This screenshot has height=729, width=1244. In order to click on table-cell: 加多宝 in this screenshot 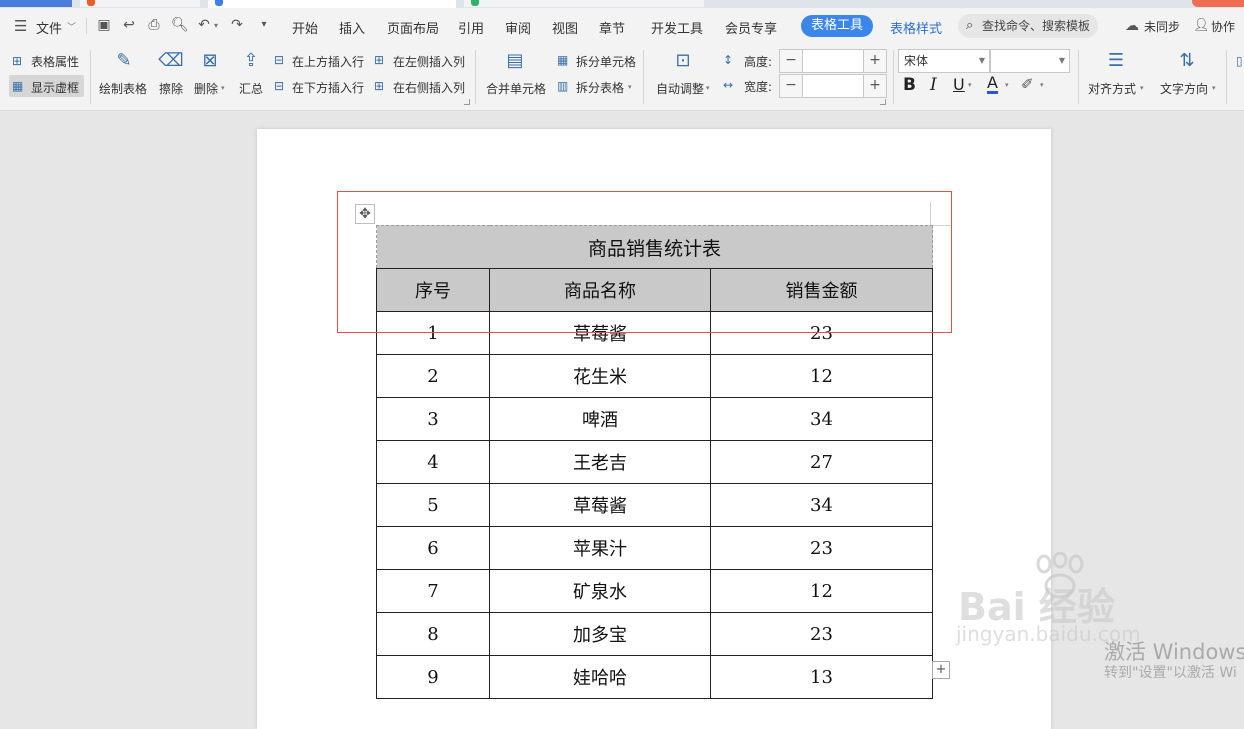, I will do `click(600, 634)`.